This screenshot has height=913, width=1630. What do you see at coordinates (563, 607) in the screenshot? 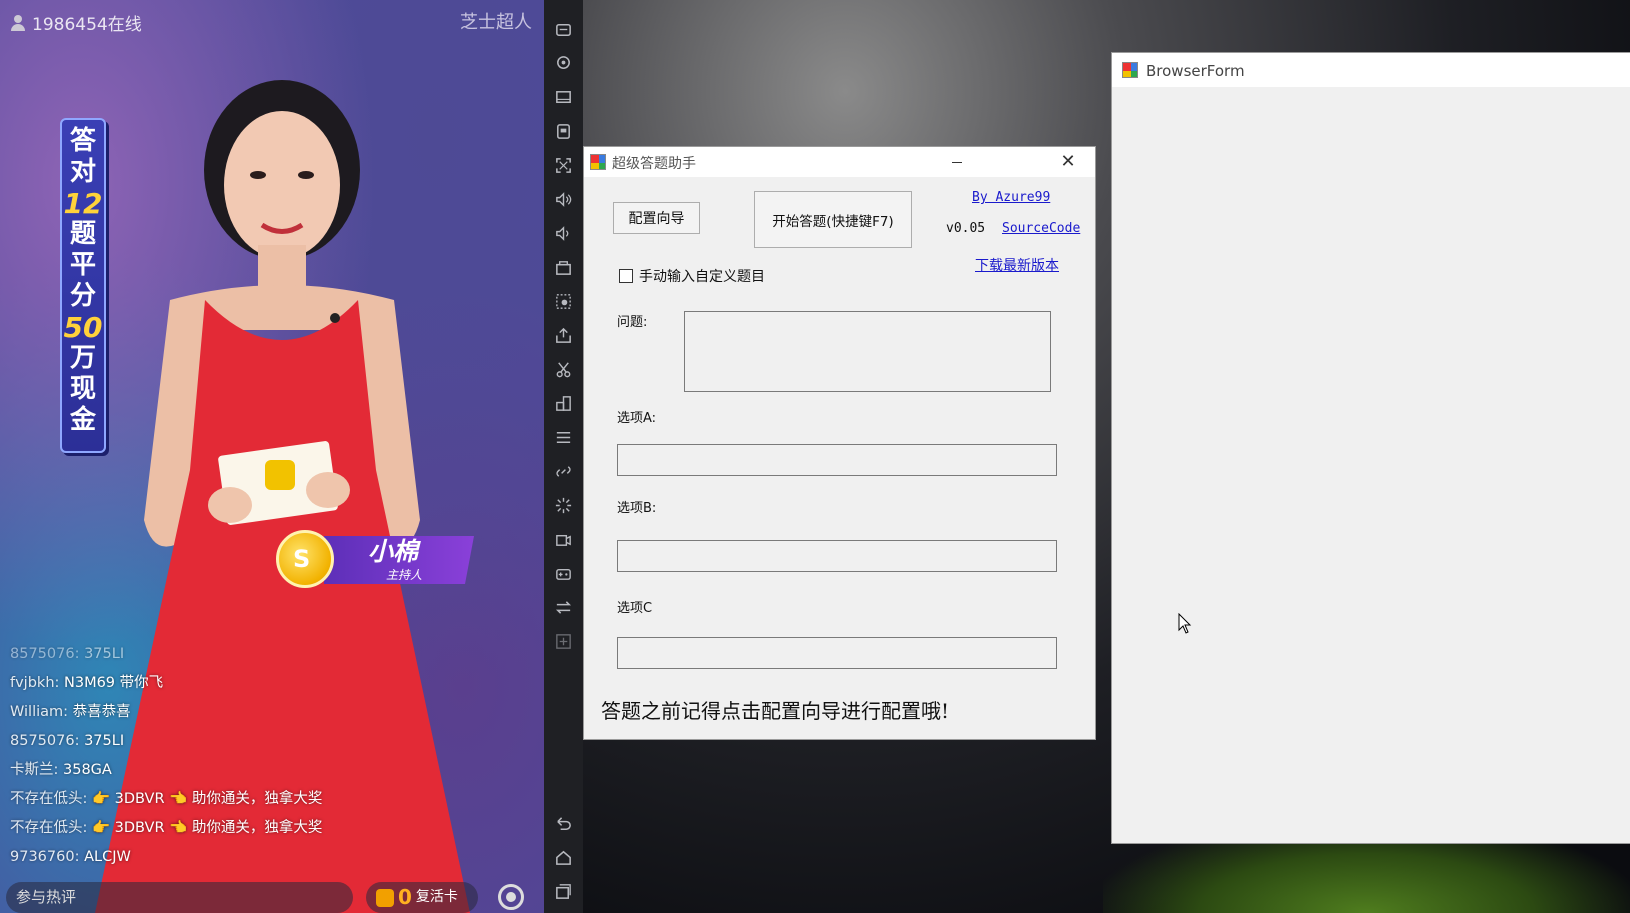
I see `sync-icon` at bounding box center [563, 607].